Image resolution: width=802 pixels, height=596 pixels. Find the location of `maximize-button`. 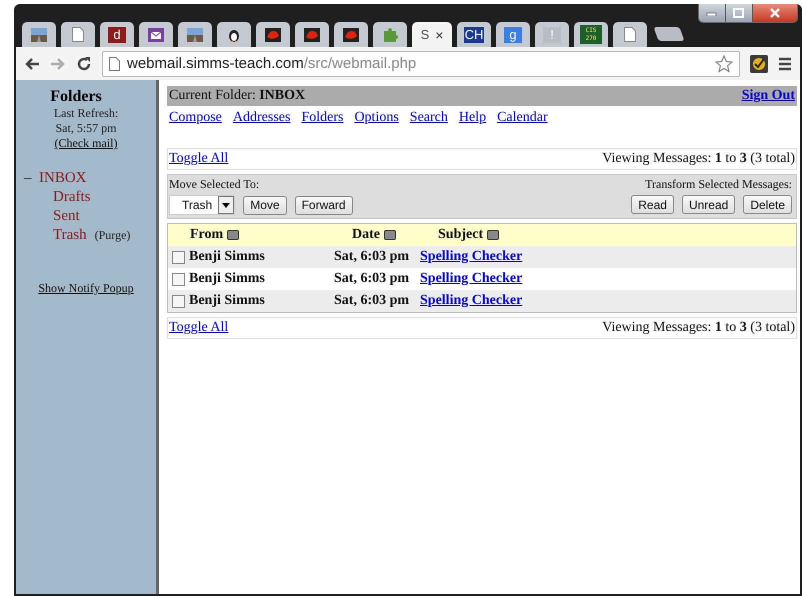

maximize-button is located at coordinates (739, 13).